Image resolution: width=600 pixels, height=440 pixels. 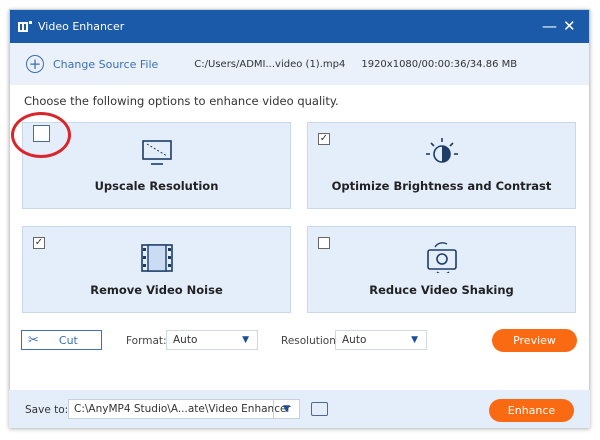 I want to click on add-icon: +, so click(x=35, y=64).